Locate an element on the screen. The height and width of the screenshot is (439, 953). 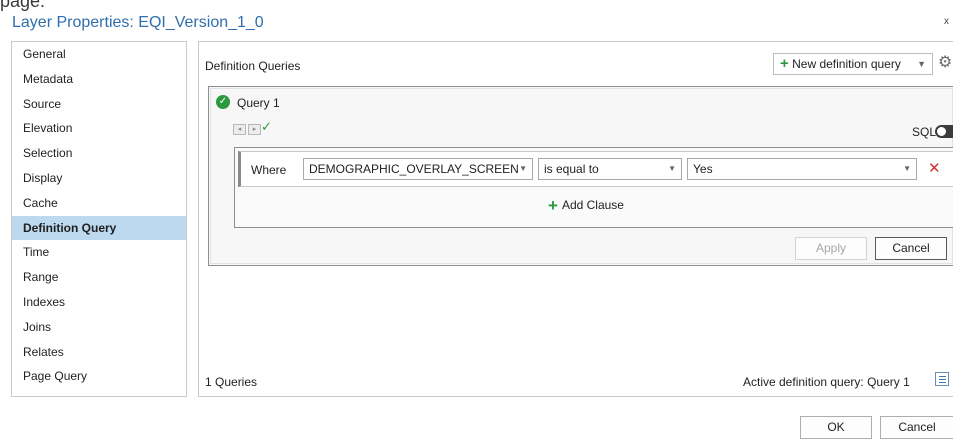
new-definition-query-label: New definition query is located at coordinates (846, 64).